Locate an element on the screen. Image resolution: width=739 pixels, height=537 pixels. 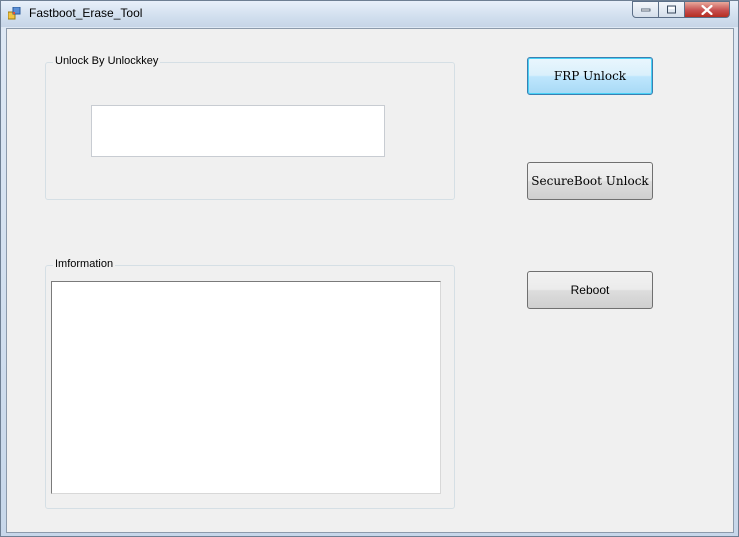
close-icon is located at coordinates (707, 9).